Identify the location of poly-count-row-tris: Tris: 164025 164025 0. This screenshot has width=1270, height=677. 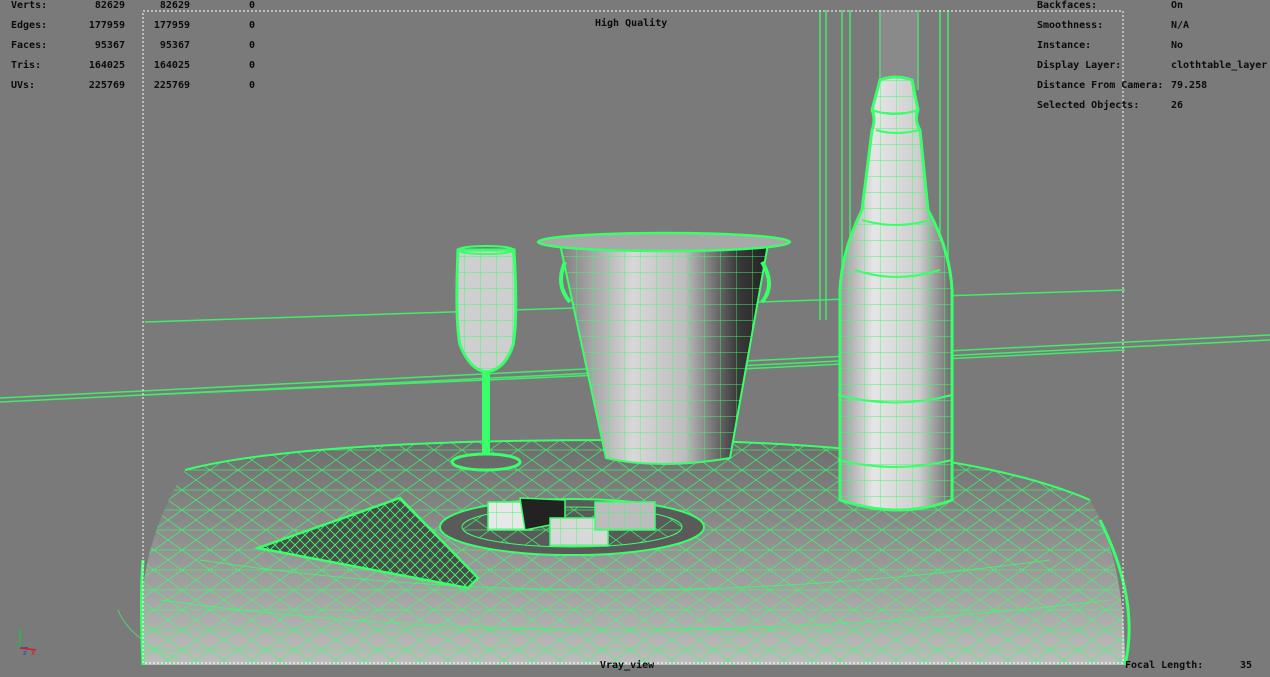
(141, 66).